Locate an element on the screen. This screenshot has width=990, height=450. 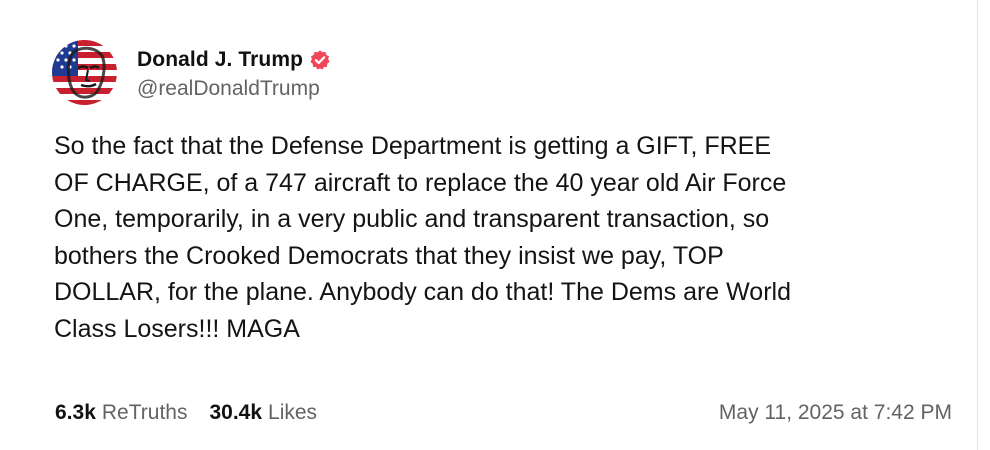
retruths-label: ReTruths is located at coordinates (144, 412).